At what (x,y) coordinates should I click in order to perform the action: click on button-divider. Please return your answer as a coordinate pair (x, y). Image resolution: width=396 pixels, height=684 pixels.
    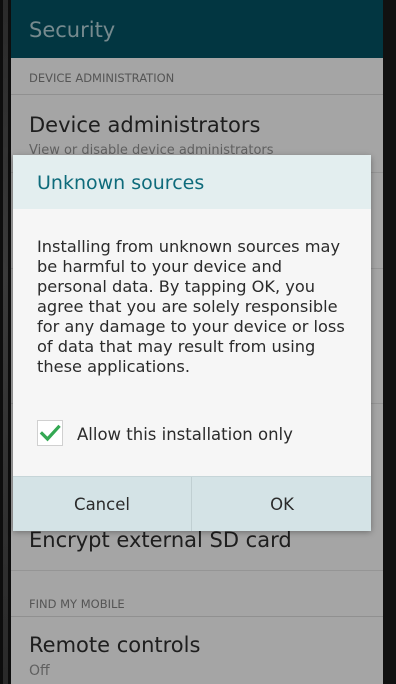
    Looking at the image, I should click on (191, 504).